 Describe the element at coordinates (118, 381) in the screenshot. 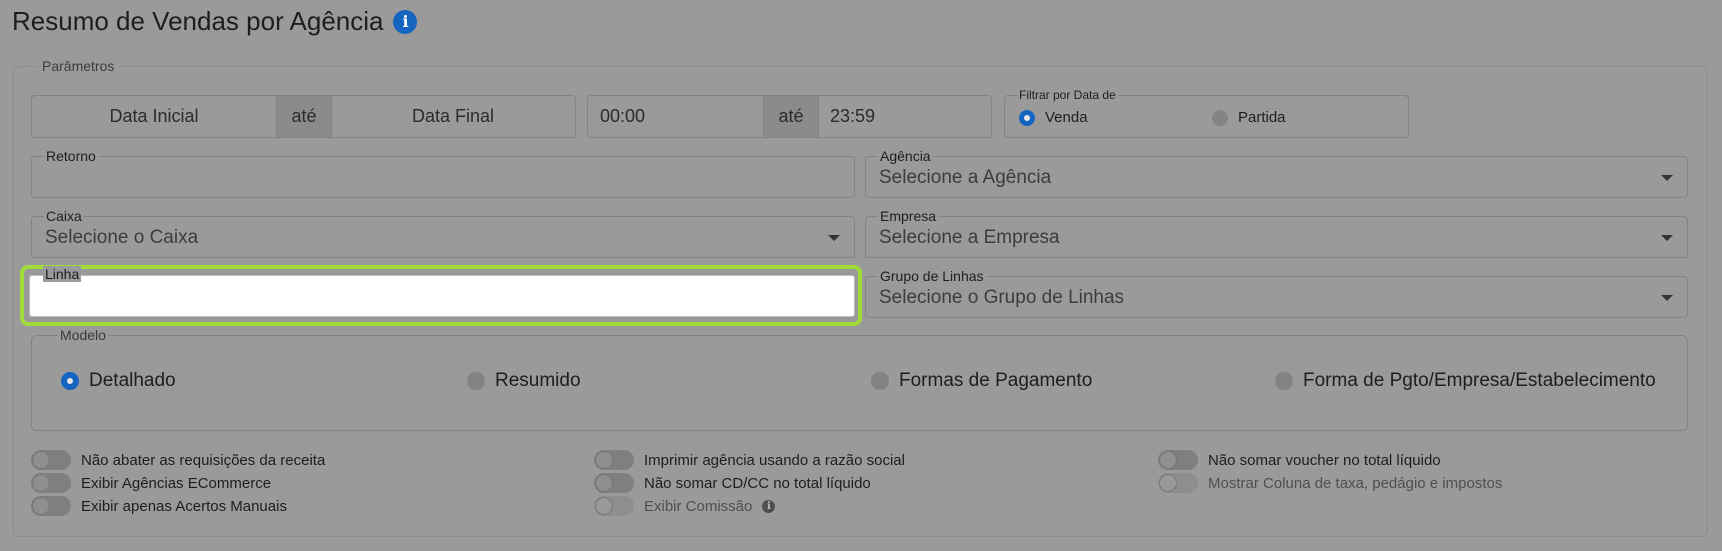

I see `modelo-detalhado-option: Detalhado` at that location.